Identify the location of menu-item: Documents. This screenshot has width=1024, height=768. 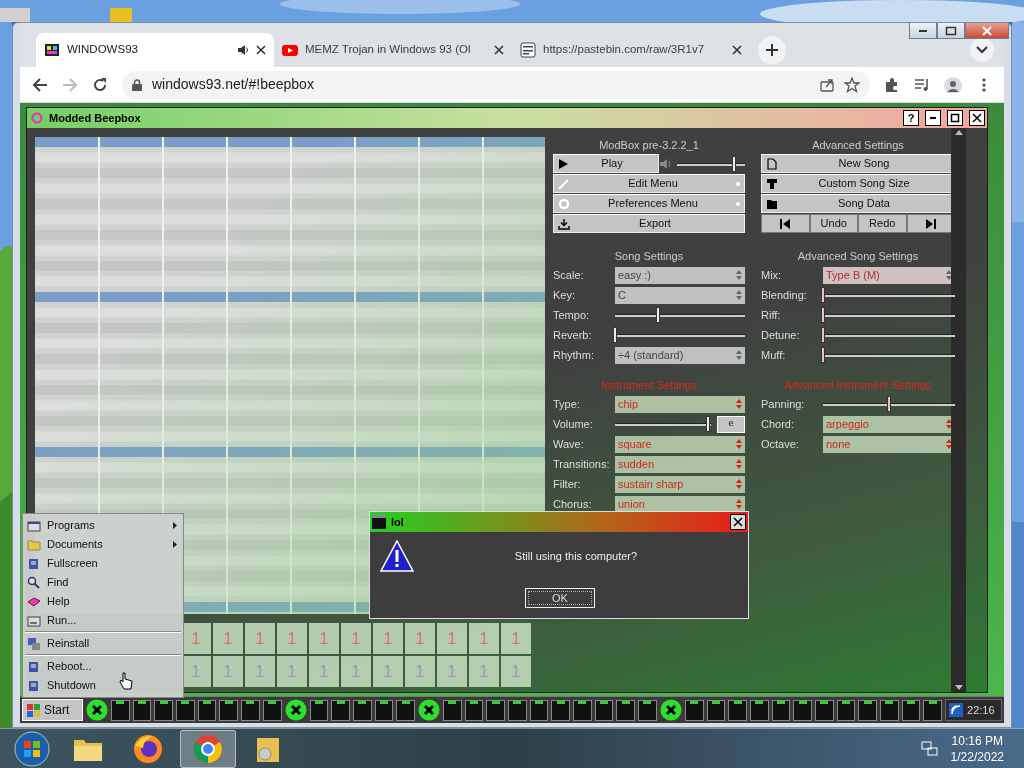
(103, 544).